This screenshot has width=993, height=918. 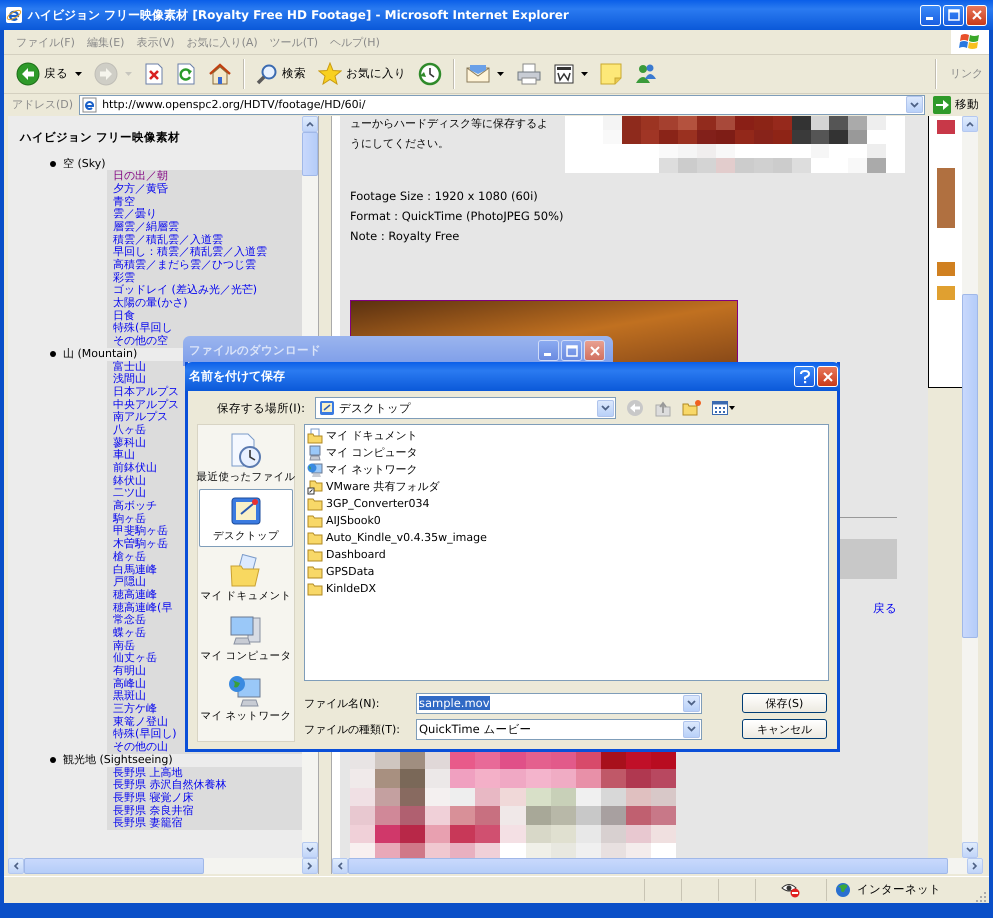 I want to click on footage-link: 白馬連峰, so click(x=135, y=569).